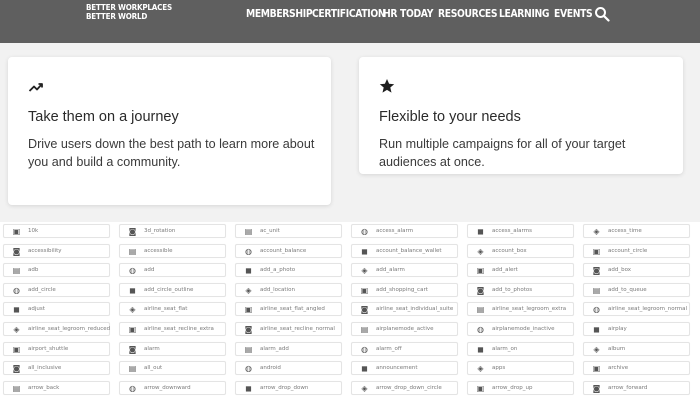 This screenshot has height=400, width=700. Describe the element at coordinates (596, 349) in the screenshot. I see `album-icon: ◈` at that location.